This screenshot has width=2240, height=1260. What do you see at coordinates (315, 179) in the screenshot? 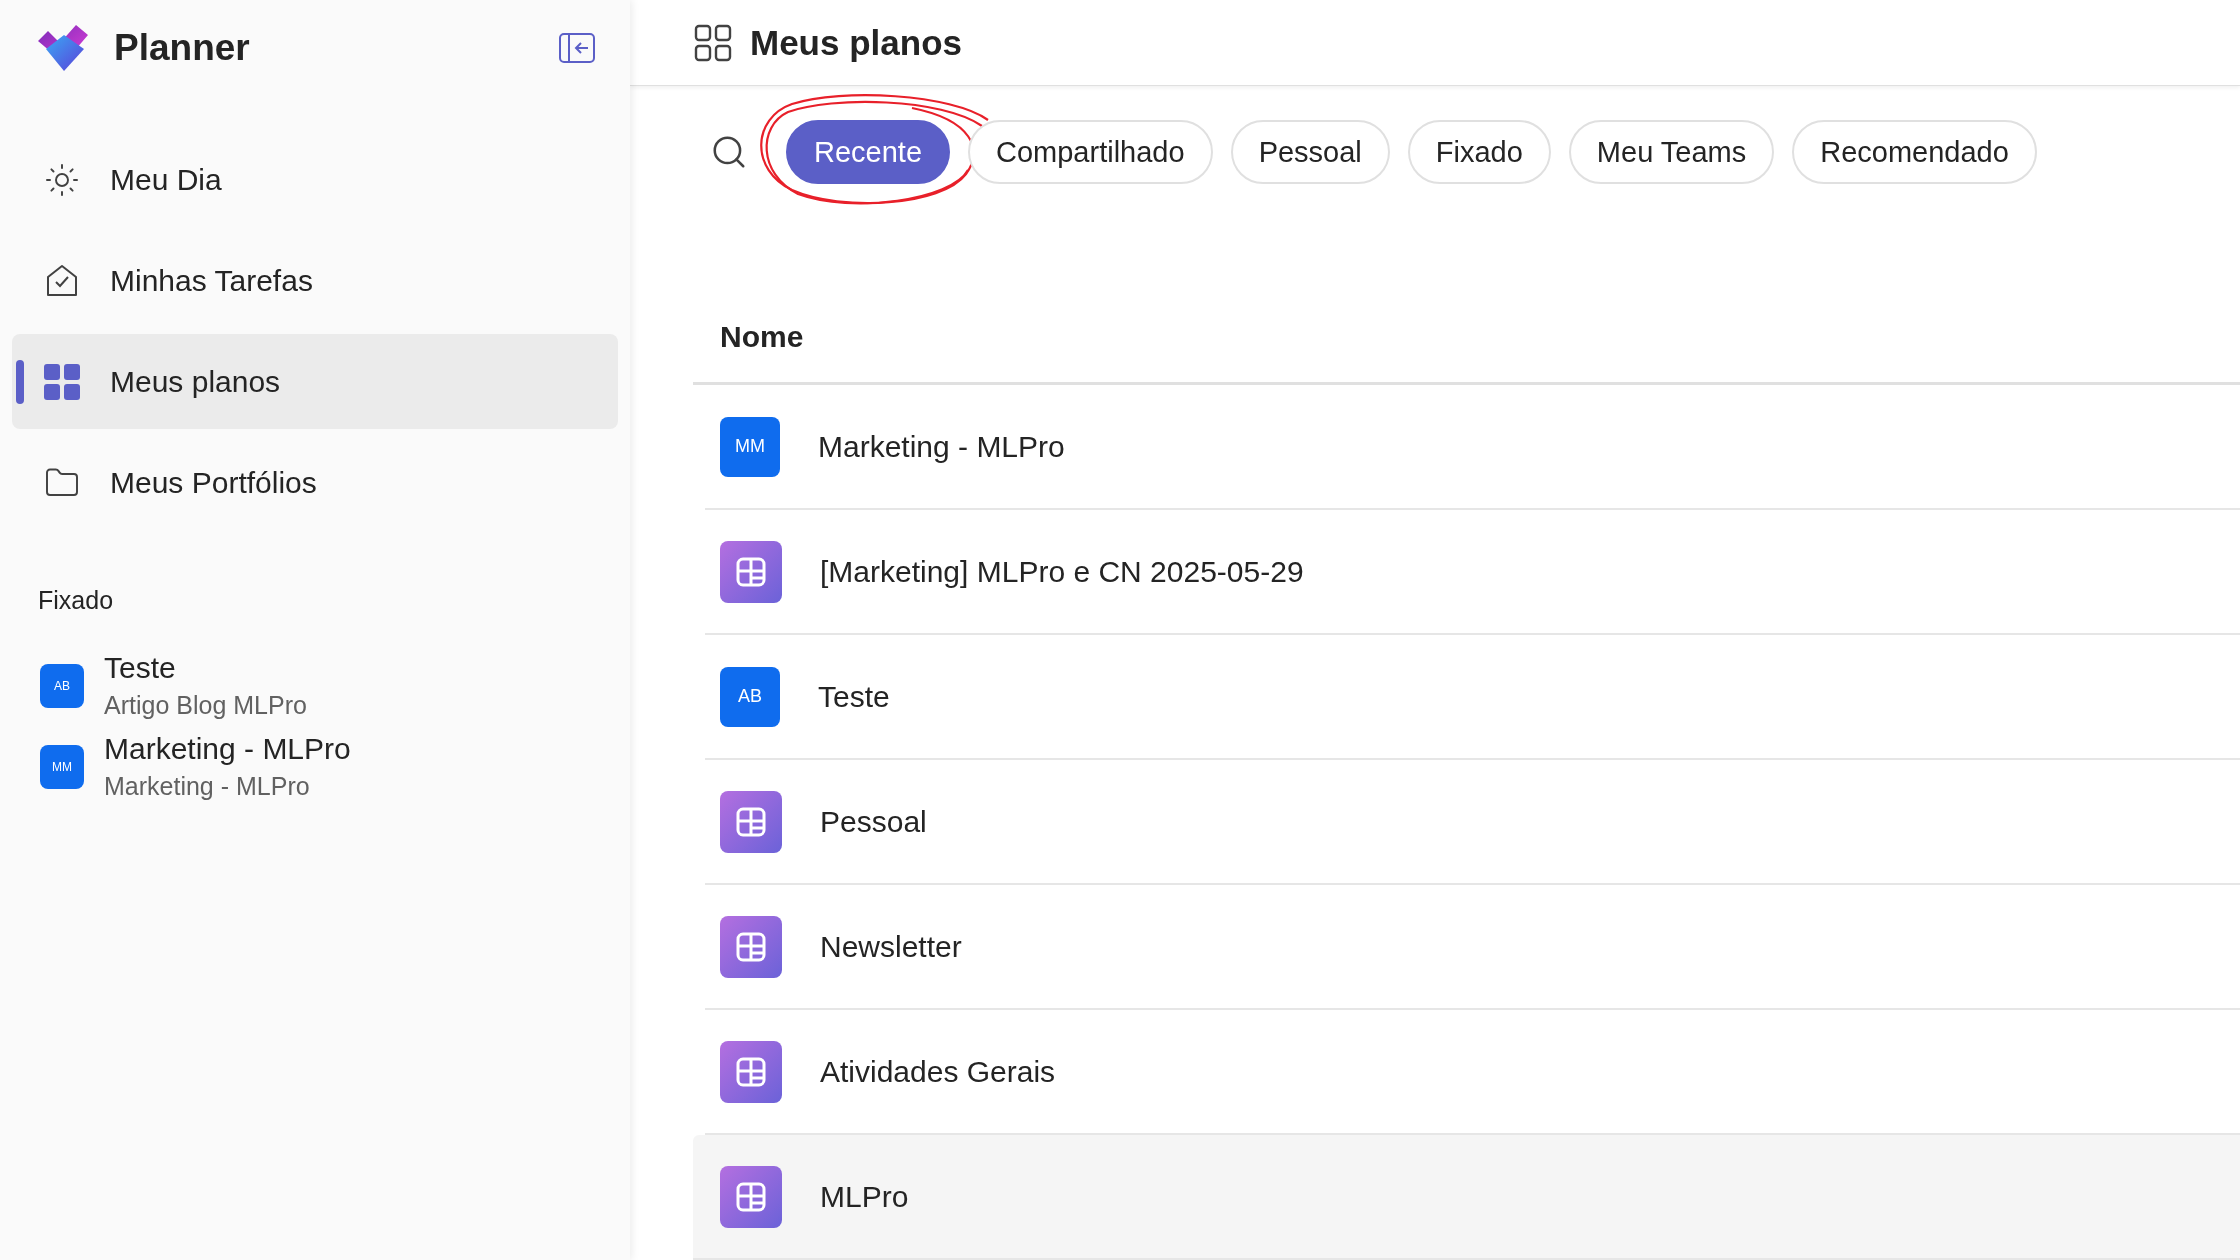
I see `nav-item: Meu Dia` at bounding box center [315, 179].